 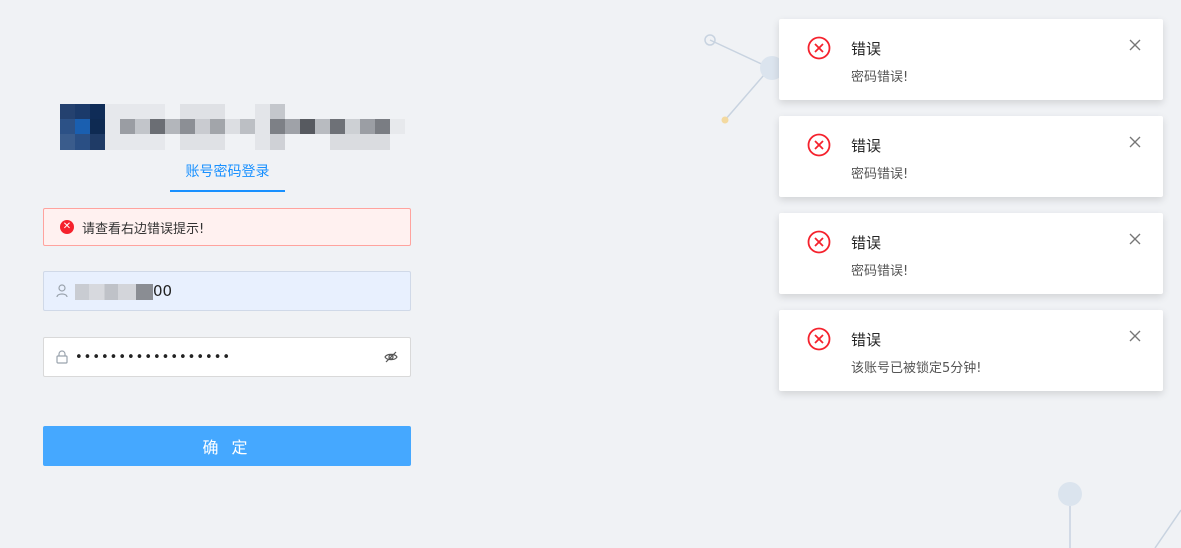 I want to click on username-field: 00, so click(x=227, y=291).